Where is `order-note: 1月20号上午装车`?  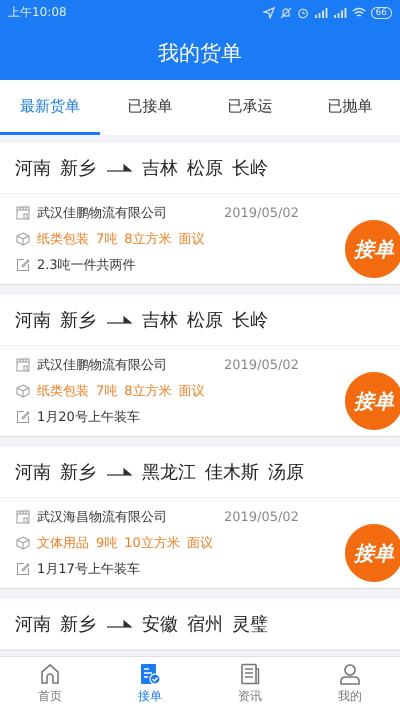 order-note: 1月20号上午装车 is located at coordinates (88, 417).